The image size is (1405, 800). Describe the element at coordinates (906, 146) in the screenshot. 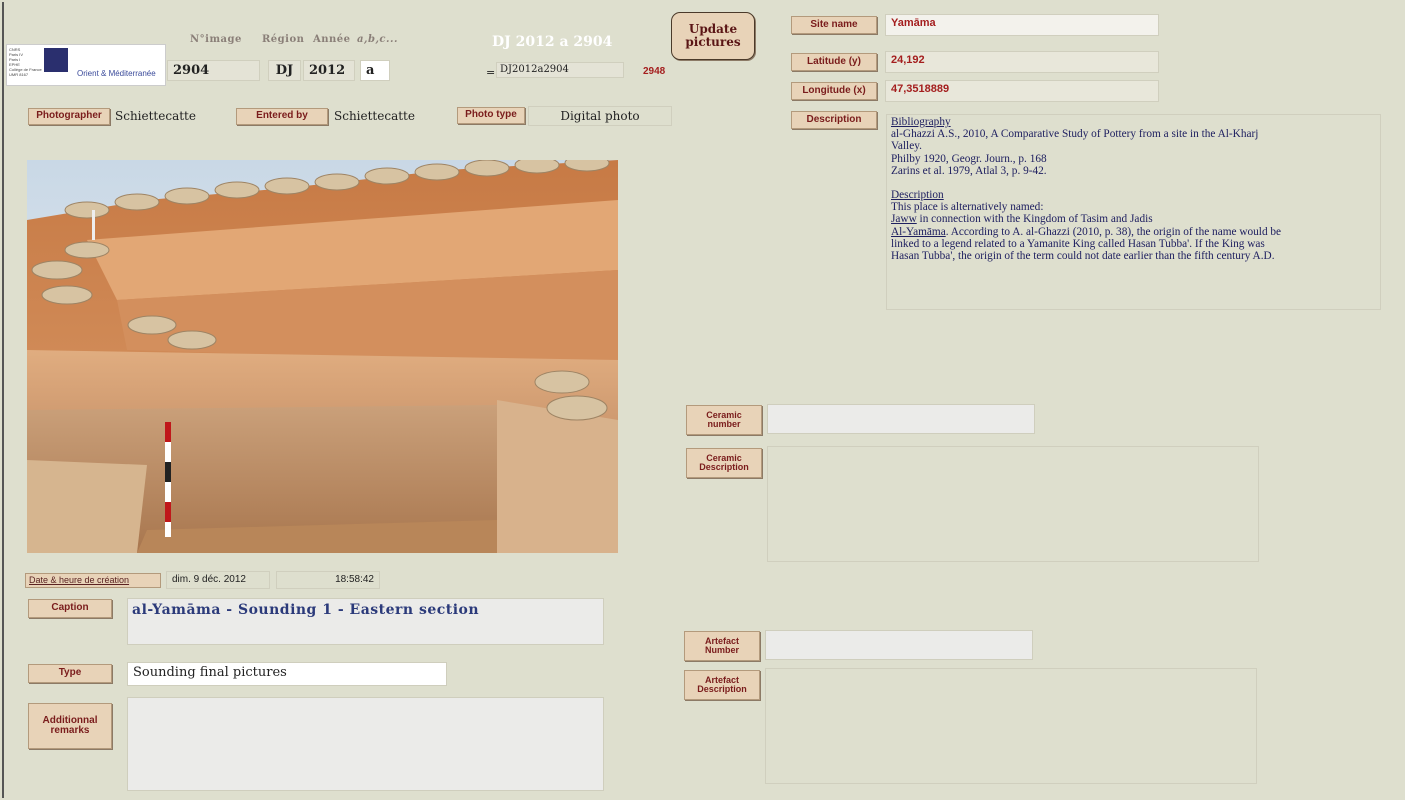

I see `desc-line: Valley.` at that location.